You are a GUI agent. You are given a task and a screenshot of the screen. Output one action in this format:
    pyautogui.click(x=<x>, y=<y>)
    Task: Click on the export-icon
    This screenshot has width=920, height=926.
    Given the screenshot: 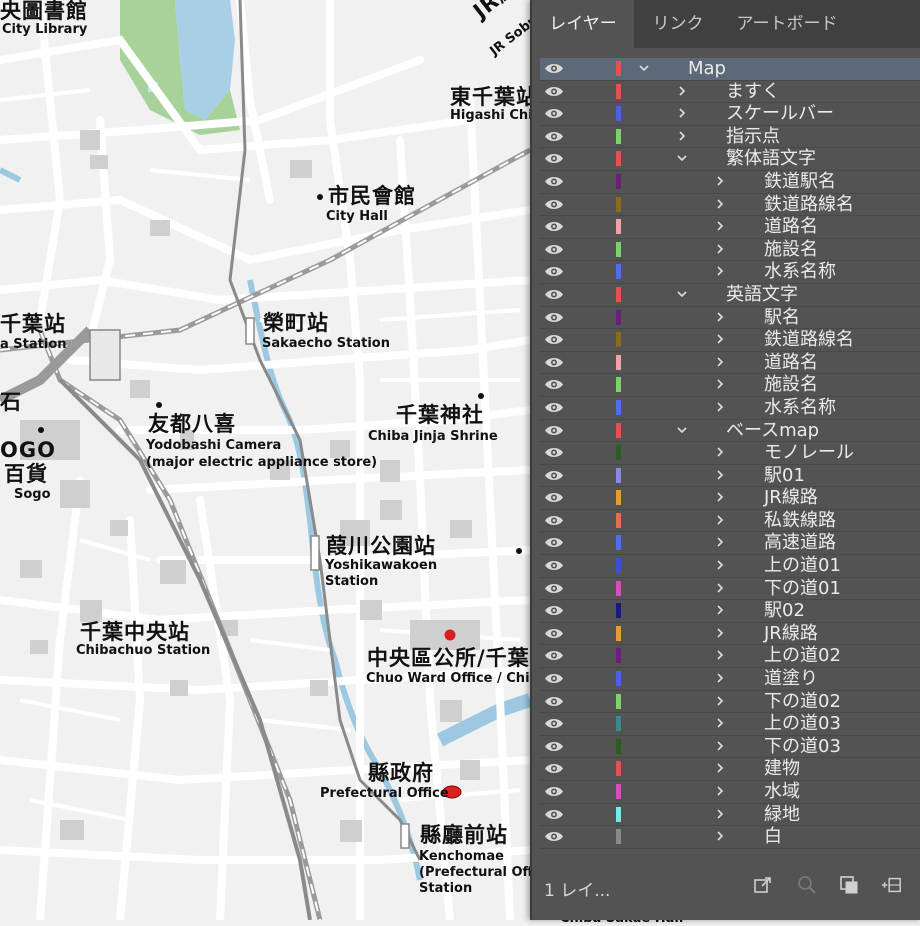 What is the action you would take?
    pyautogui.click(x=763, y=885)
    